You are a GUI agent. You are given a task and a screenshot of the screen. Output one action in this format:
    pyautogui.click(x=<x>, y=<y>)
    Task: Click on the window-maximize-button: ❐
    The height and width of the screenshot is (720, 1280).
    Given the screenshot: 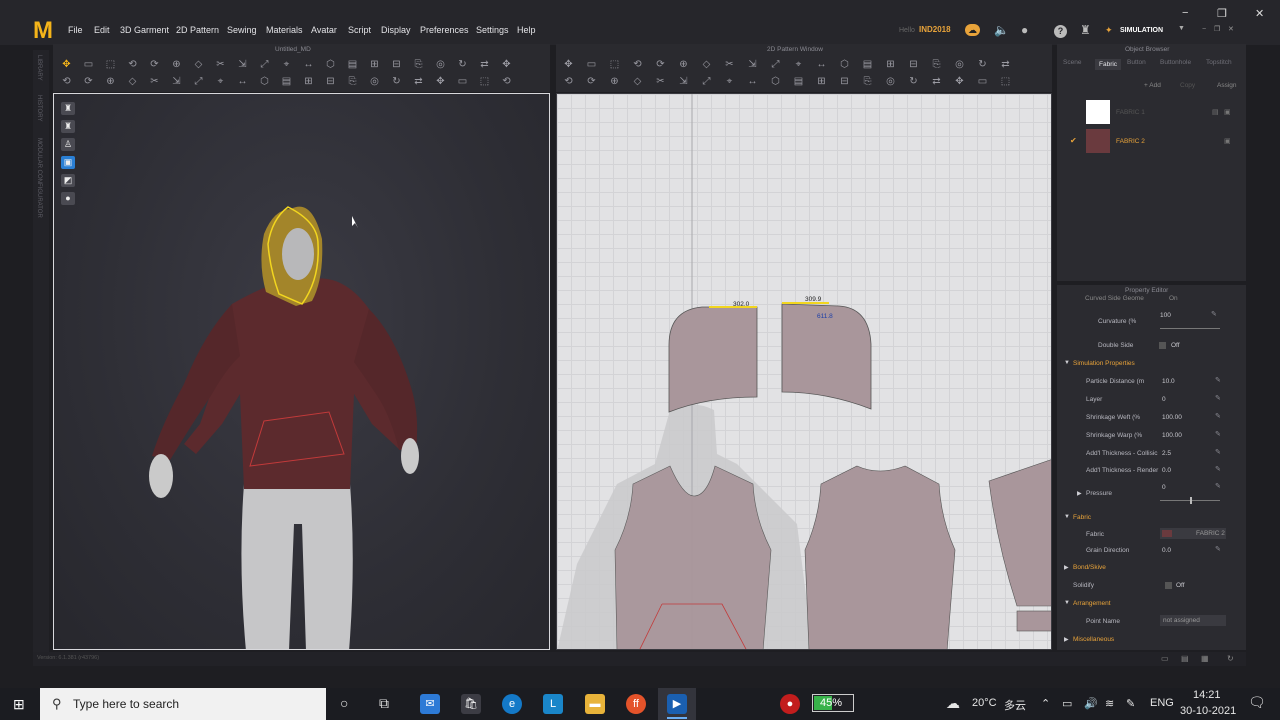 What is the action you would take?
    pyautogui.click(x=1222, y=13)
    